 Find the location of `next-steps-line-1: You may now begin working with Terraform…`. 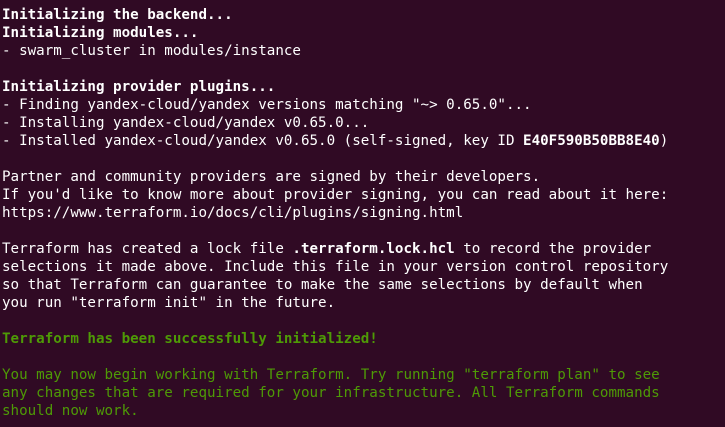

next-steps-line-1: You may now begin working with Terraform… is located at coordinates (331, 375).